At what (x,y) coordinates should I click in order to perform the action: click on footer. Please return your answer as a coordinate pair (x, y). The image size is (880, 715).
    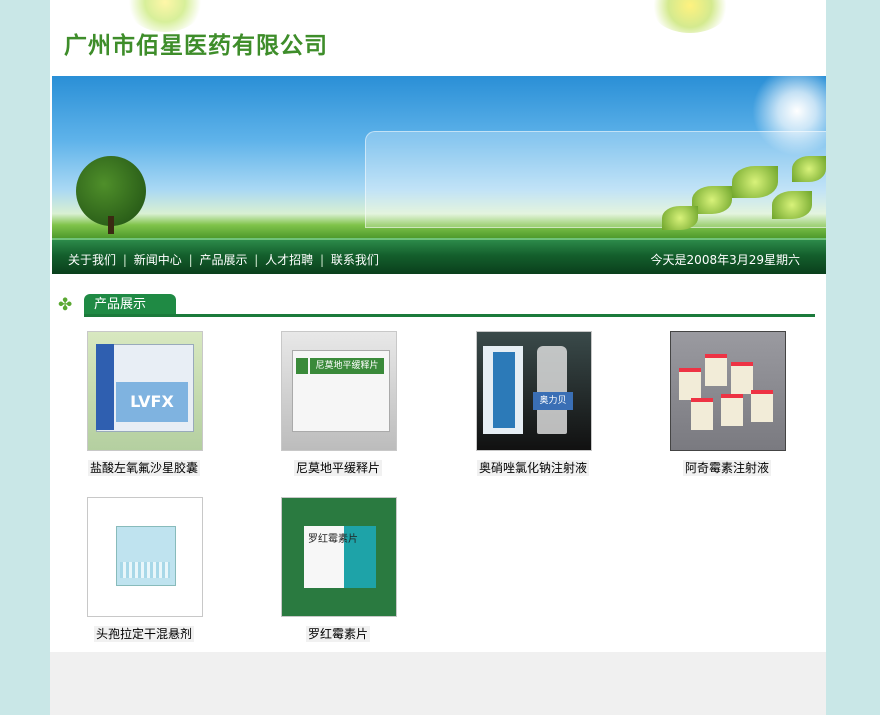
    Looking at the image, I should click on (438, 683).